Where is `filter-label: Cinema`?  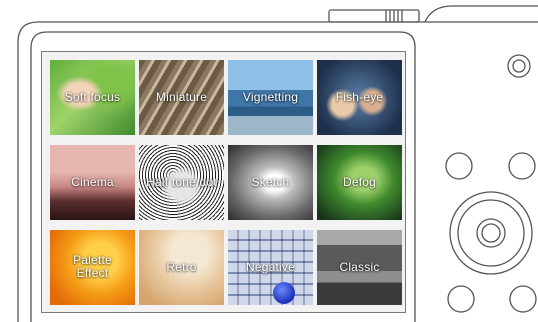 filter-label: Cinema is located at coordinates (92, 181).